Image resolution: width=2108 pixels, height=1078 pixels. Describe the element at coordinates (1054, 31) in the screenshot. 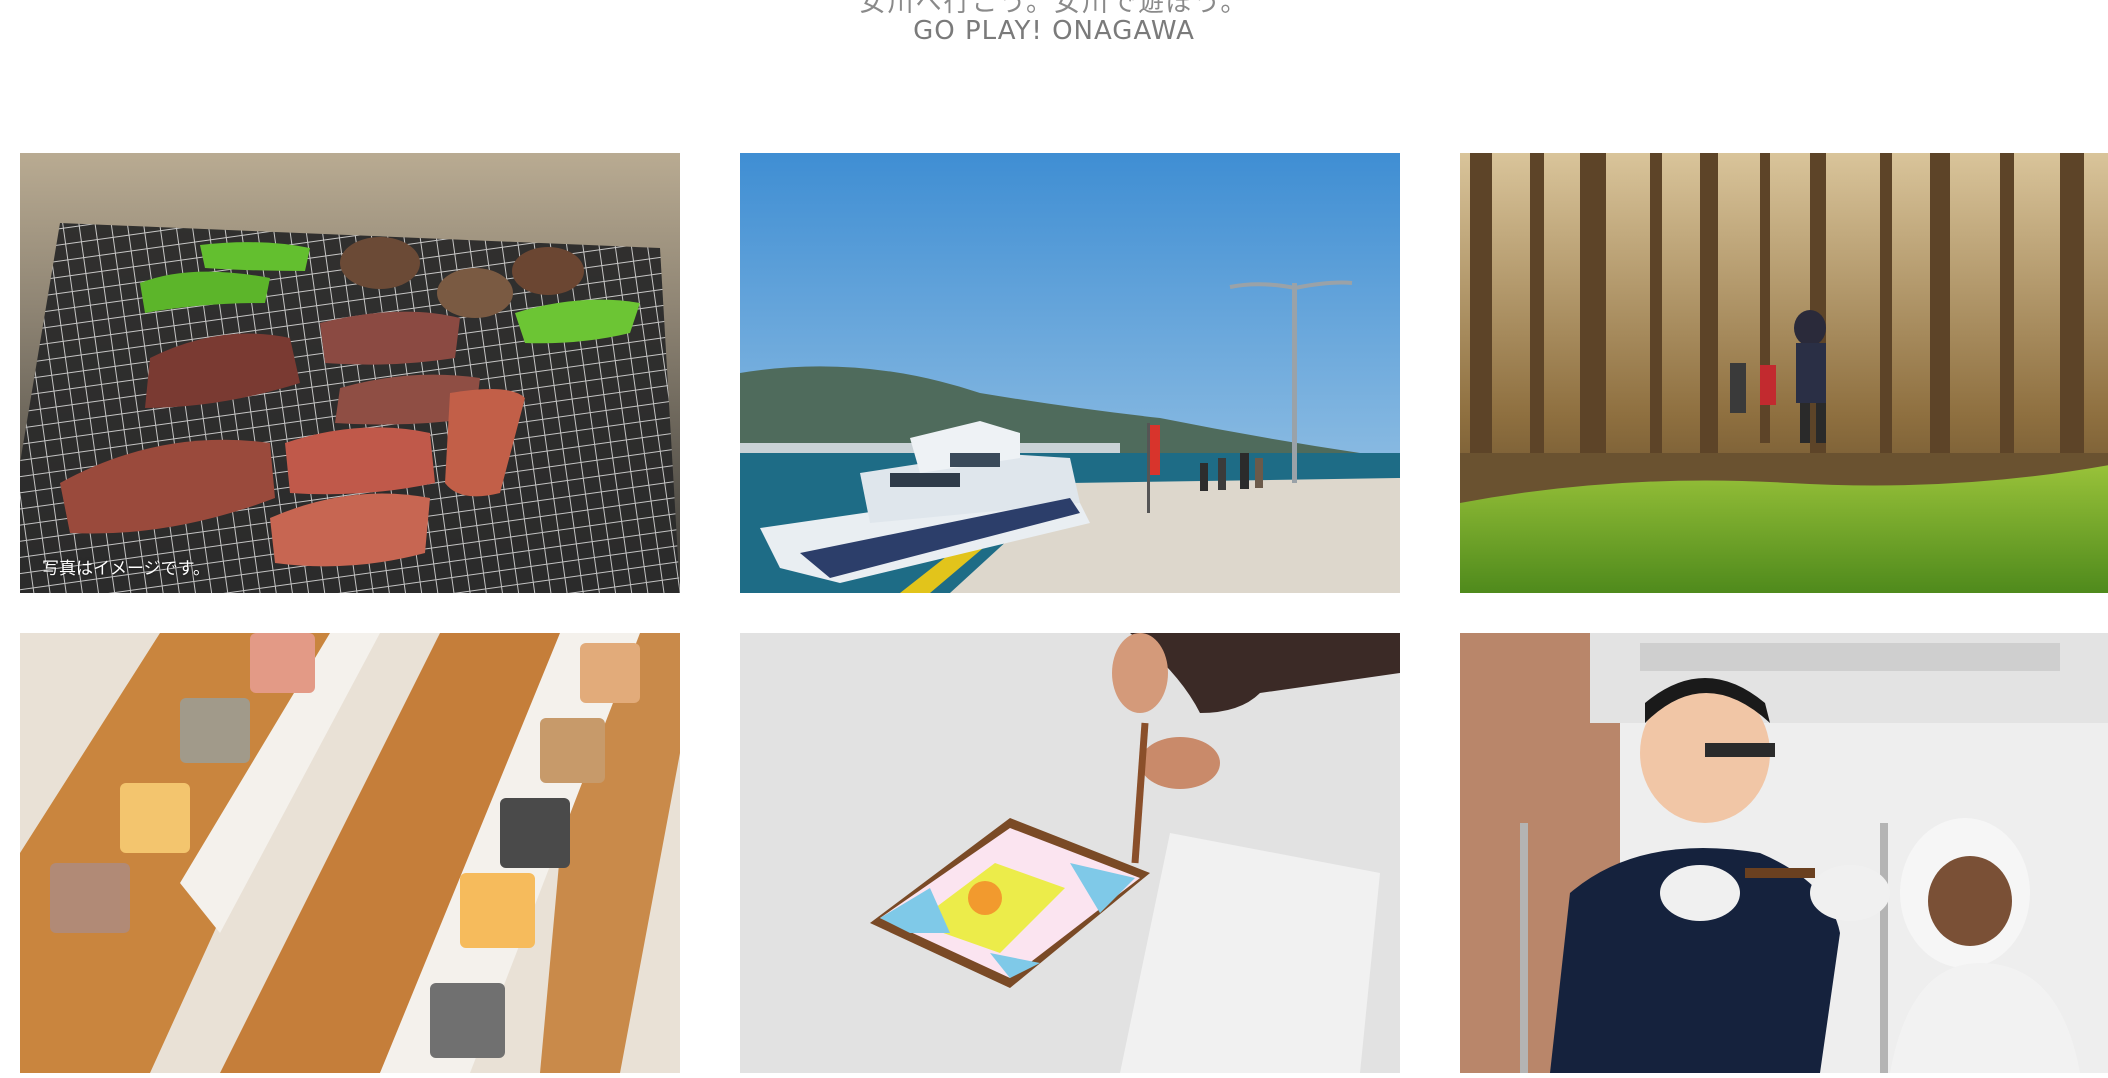

I see `header-title-en: GO PLAY! ONAGAWA` at that location.